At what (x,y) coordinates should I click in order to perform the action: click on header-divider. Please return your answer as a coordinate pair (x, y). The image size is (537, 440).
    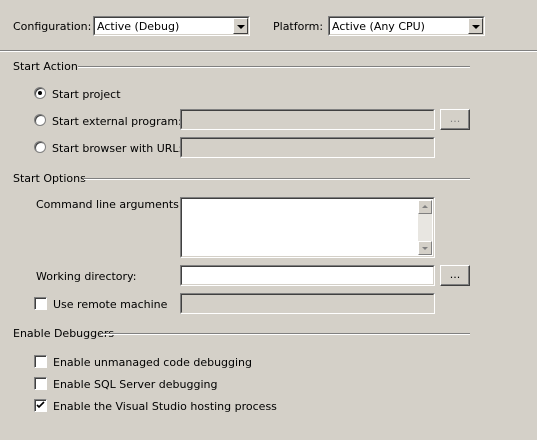
    Looking at the image, I should click on (268, 51).